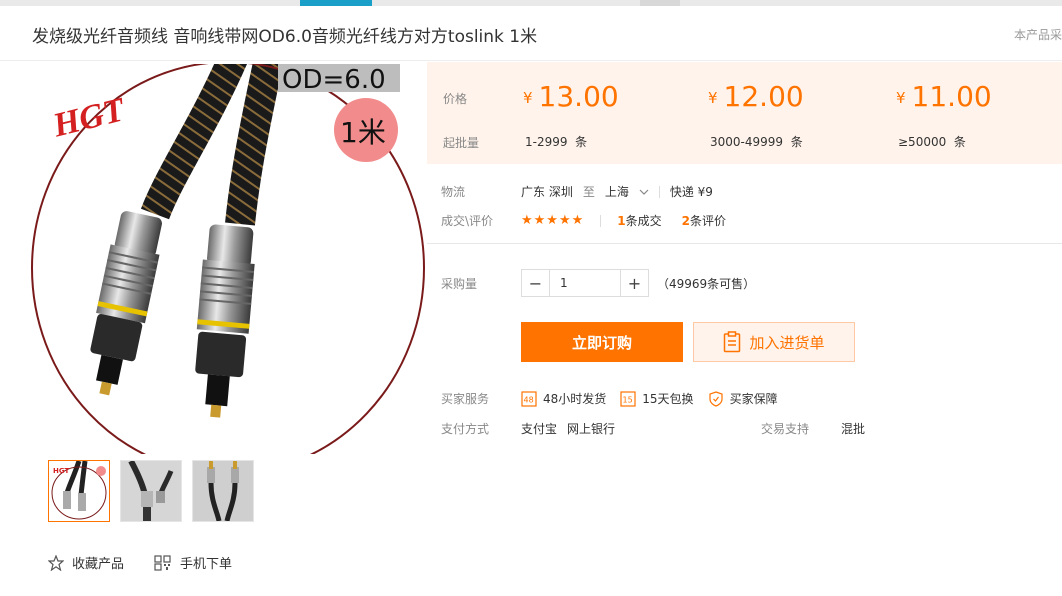  What do you see at coordinates (853, 429) in the screenshot?
I see `trade-support-value: 混批` at bounding box center [853, 429].